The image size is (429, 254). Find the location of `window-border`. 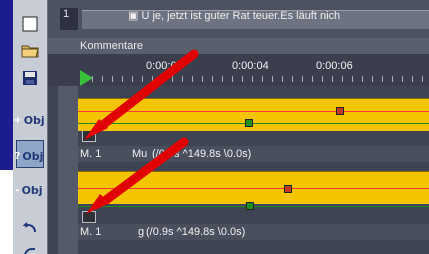

window-border is located at coordinates (6, 85).